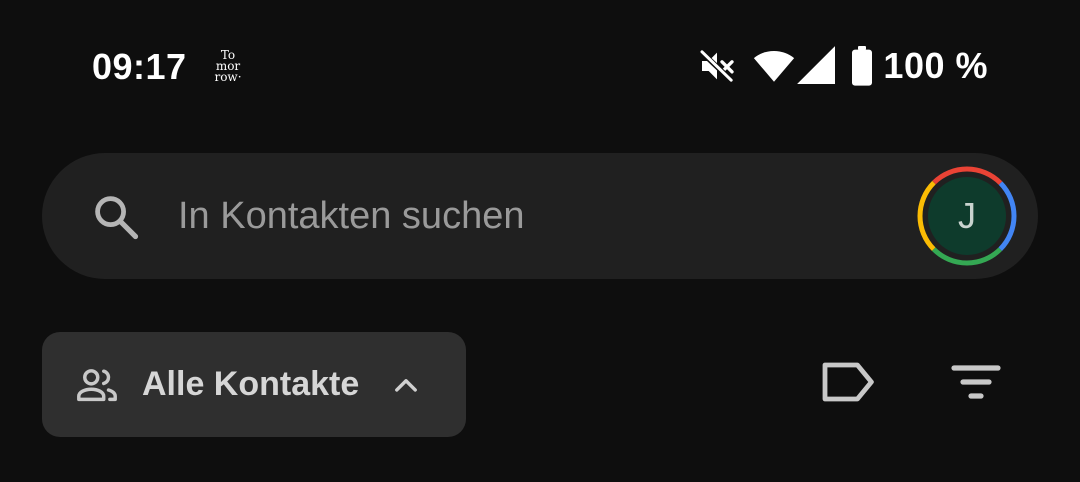 The image size is (1080, 482). I want to click on battery-icon, so click(862, 66).